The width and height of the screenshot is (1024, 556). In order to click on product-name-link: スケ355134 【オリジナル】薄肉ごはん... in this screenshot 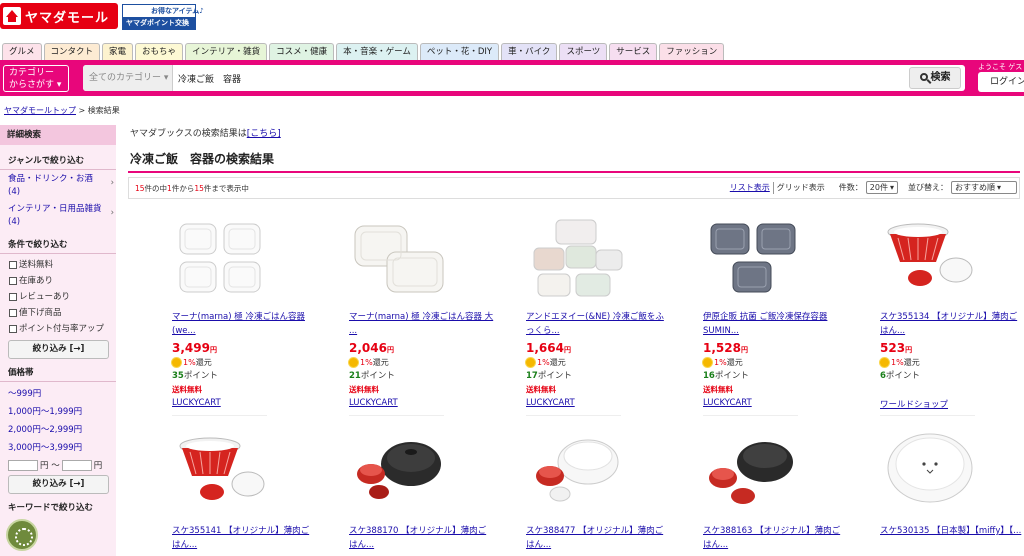, I will do `click(952, 324)`.